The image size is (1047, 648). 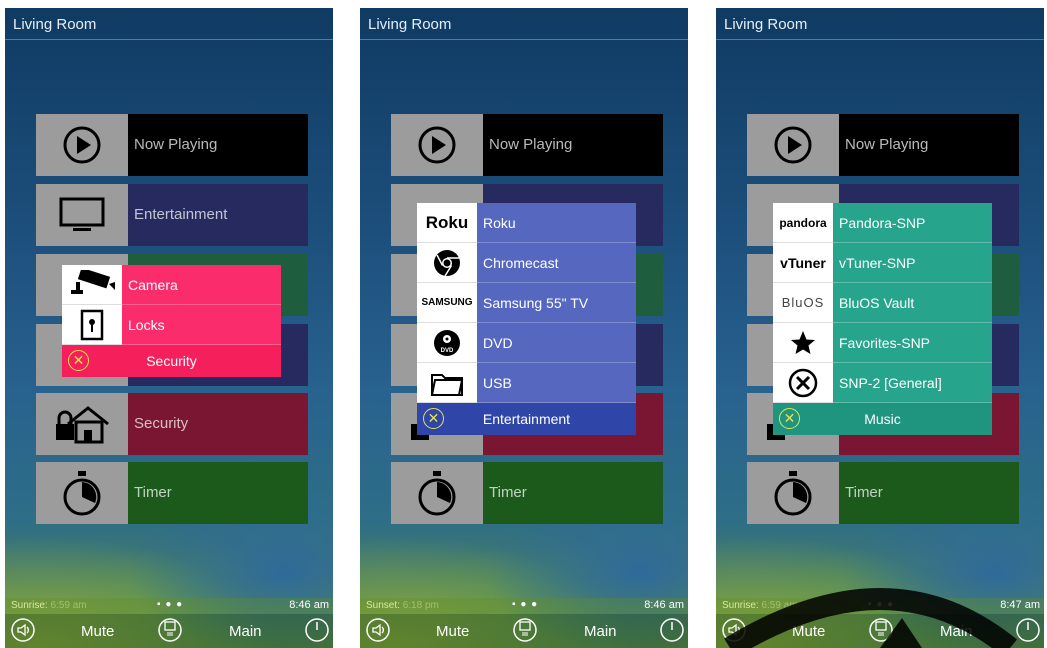 I want to click on popup-item-label: Camera, so click(x=153, y=285).